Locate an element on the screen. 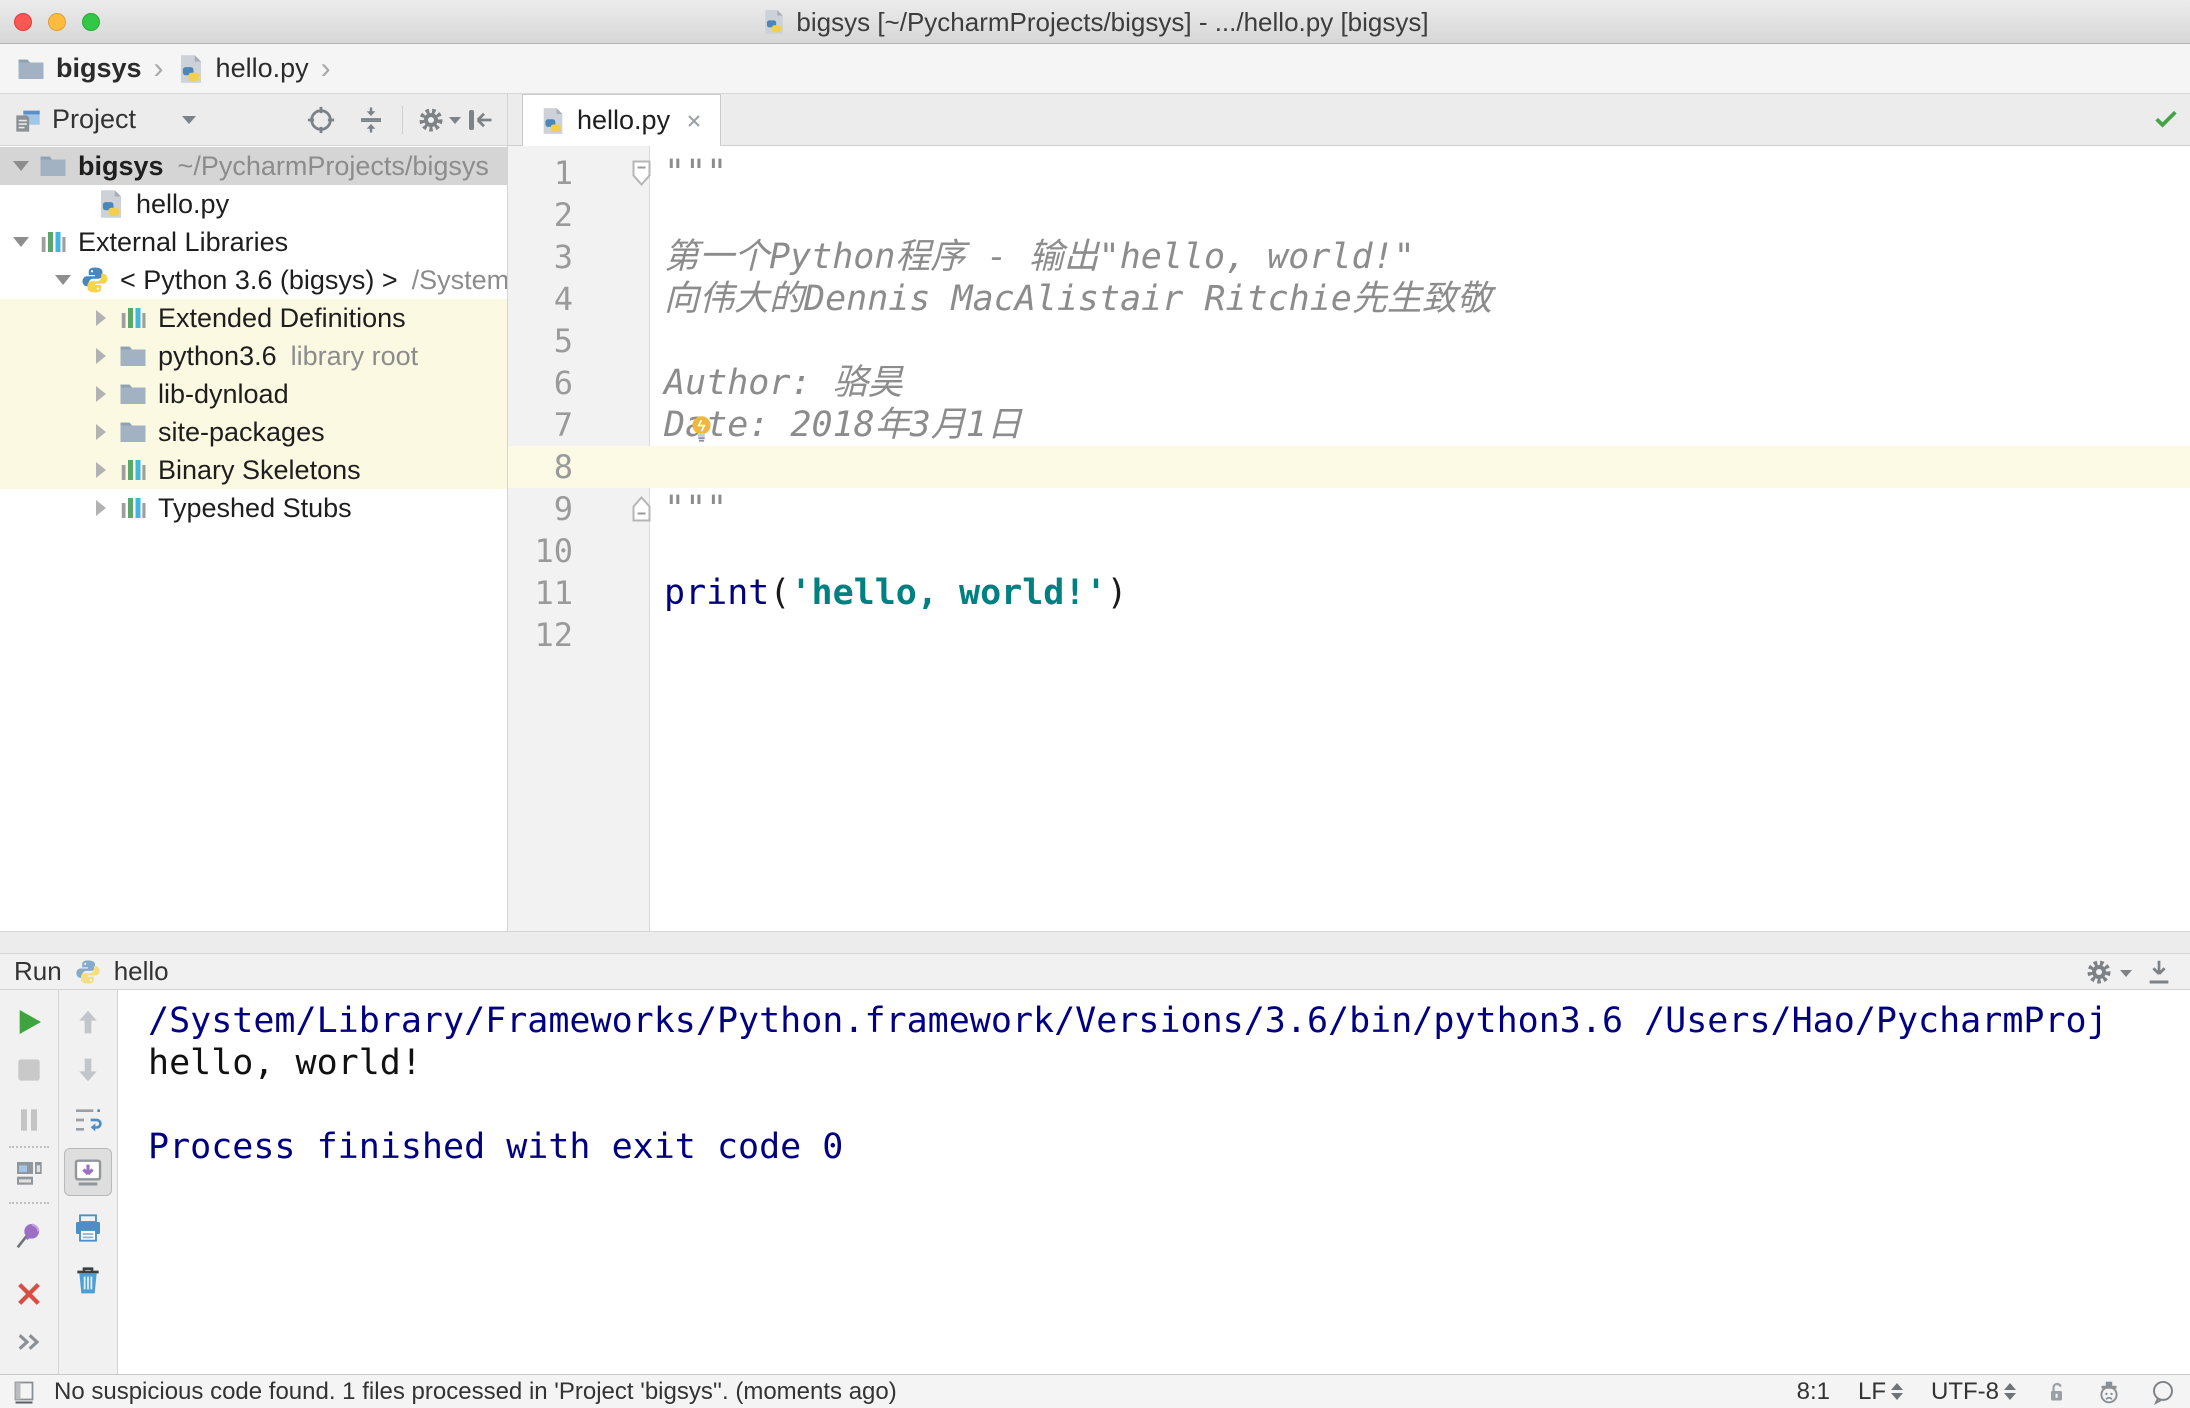  hide-tool-window-icon is located at coordinates (2159, 972).